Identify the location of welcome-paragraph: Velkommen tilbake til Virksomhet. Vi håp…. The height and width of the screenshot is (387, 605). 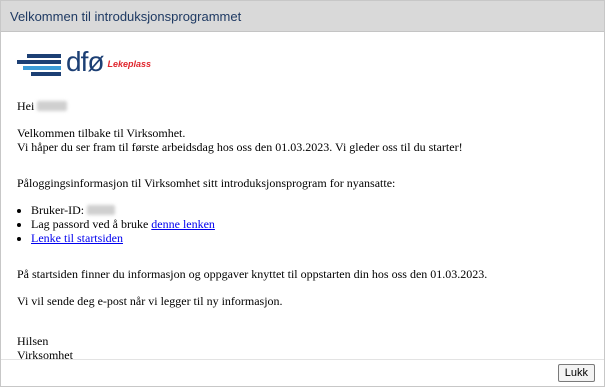
(302, 140).